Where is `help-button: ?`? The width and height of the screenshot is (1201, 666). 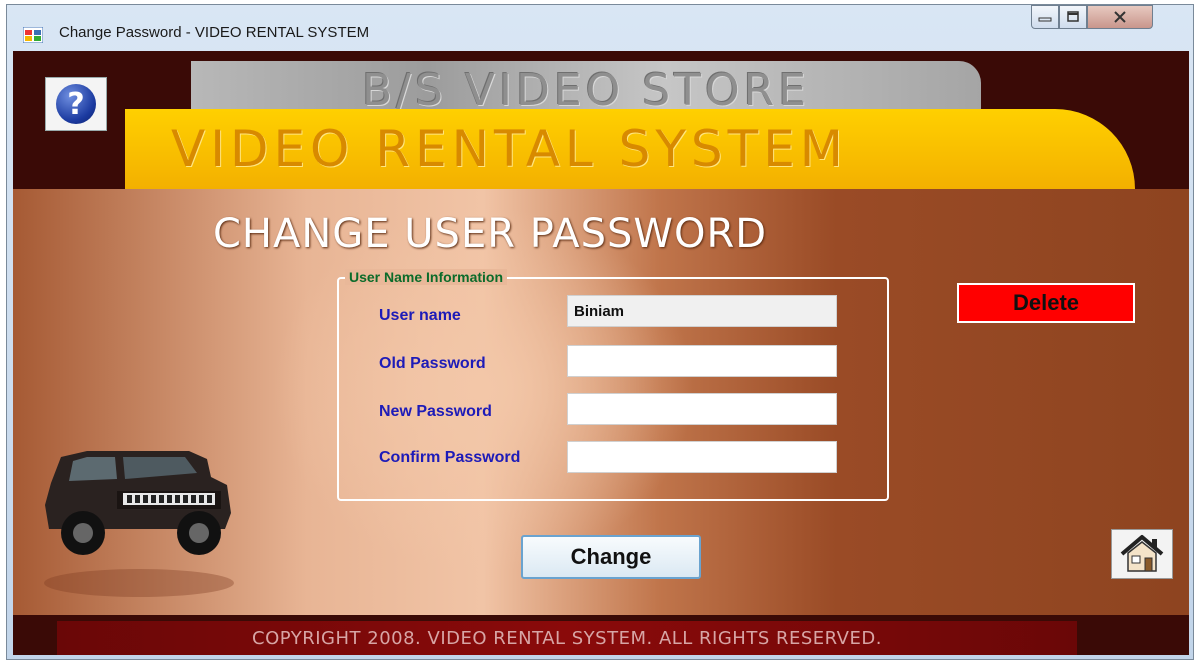 help-button: ? is located at coordinates (76, 104).